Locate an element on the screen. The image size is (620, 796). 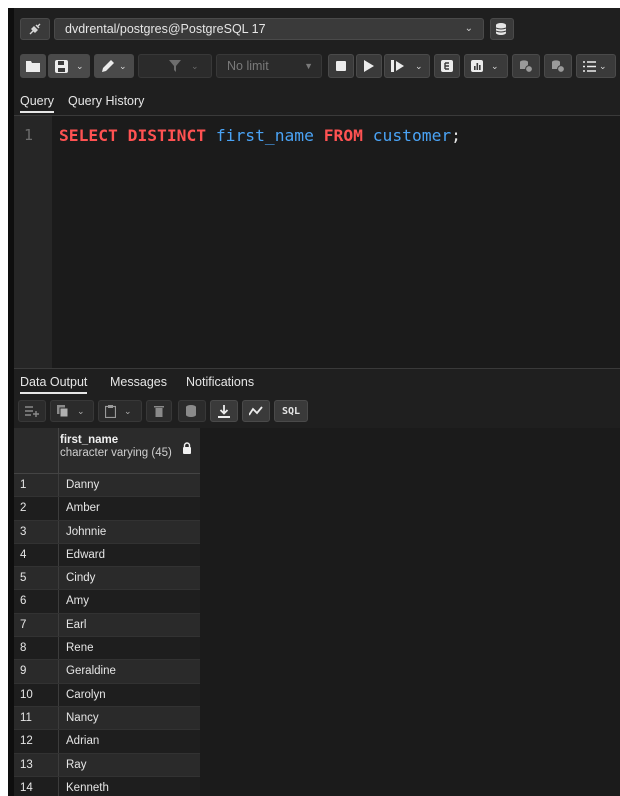
cell-first-name: Earl is located at coordinates (76, 625).